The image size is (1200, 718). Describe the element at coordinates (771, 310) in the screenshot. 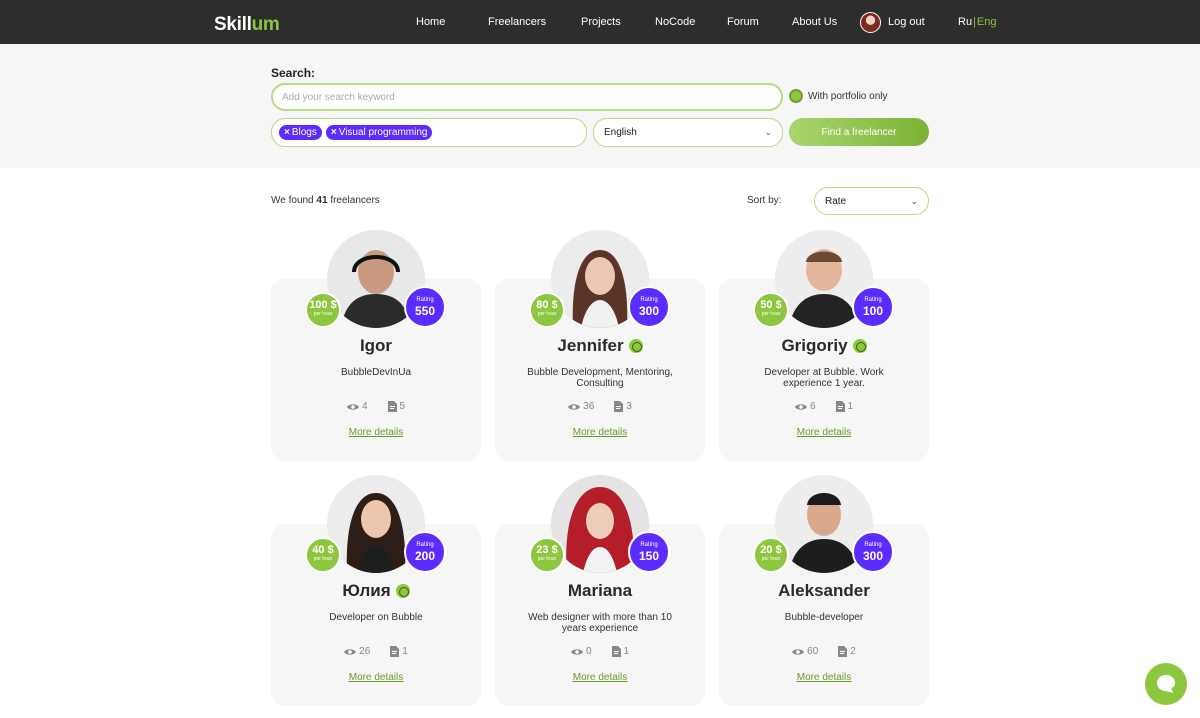

I see `hourly-rate-badge: 50 $ per hour` at that location.